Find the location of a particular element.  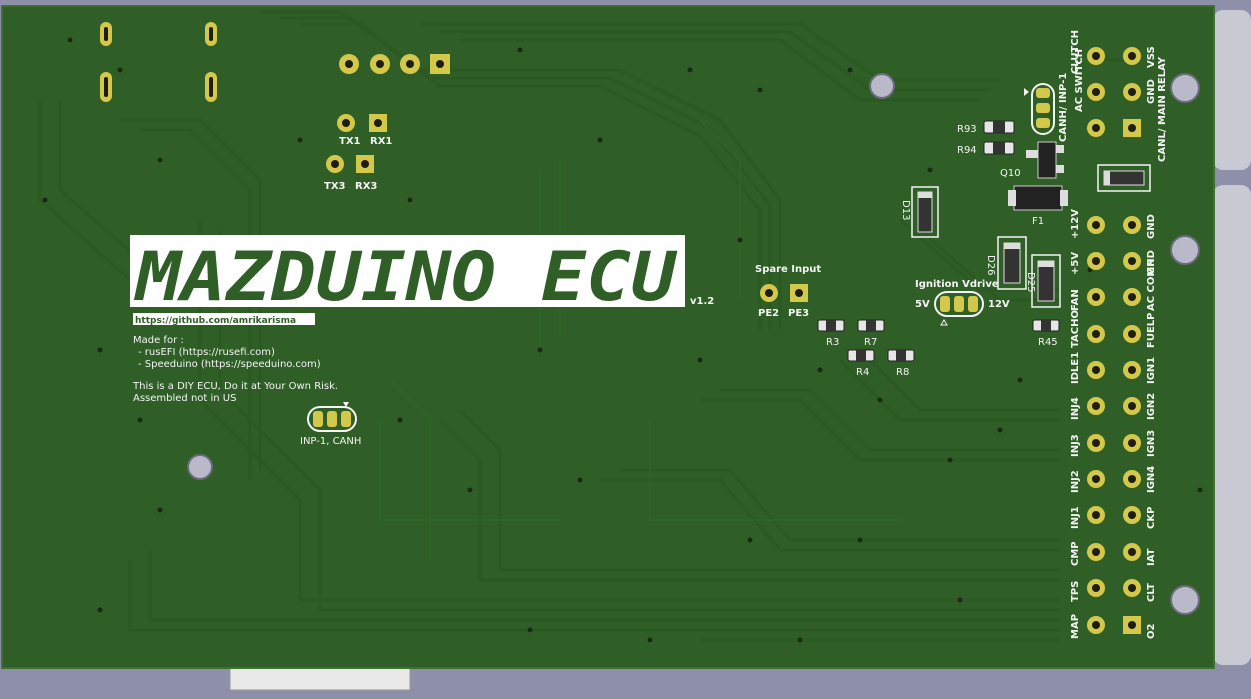

connector-label-clutch: CLUTCH is located at coordinates (1075, 52).